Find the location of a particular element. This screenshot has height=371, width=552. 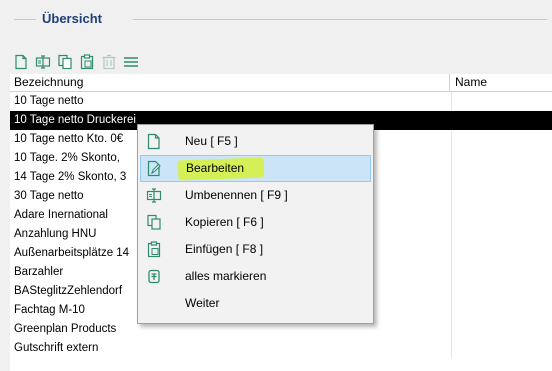

menu-item-einfuegen: Einfügen [ F8 ] is located at coordinates (255, 249).